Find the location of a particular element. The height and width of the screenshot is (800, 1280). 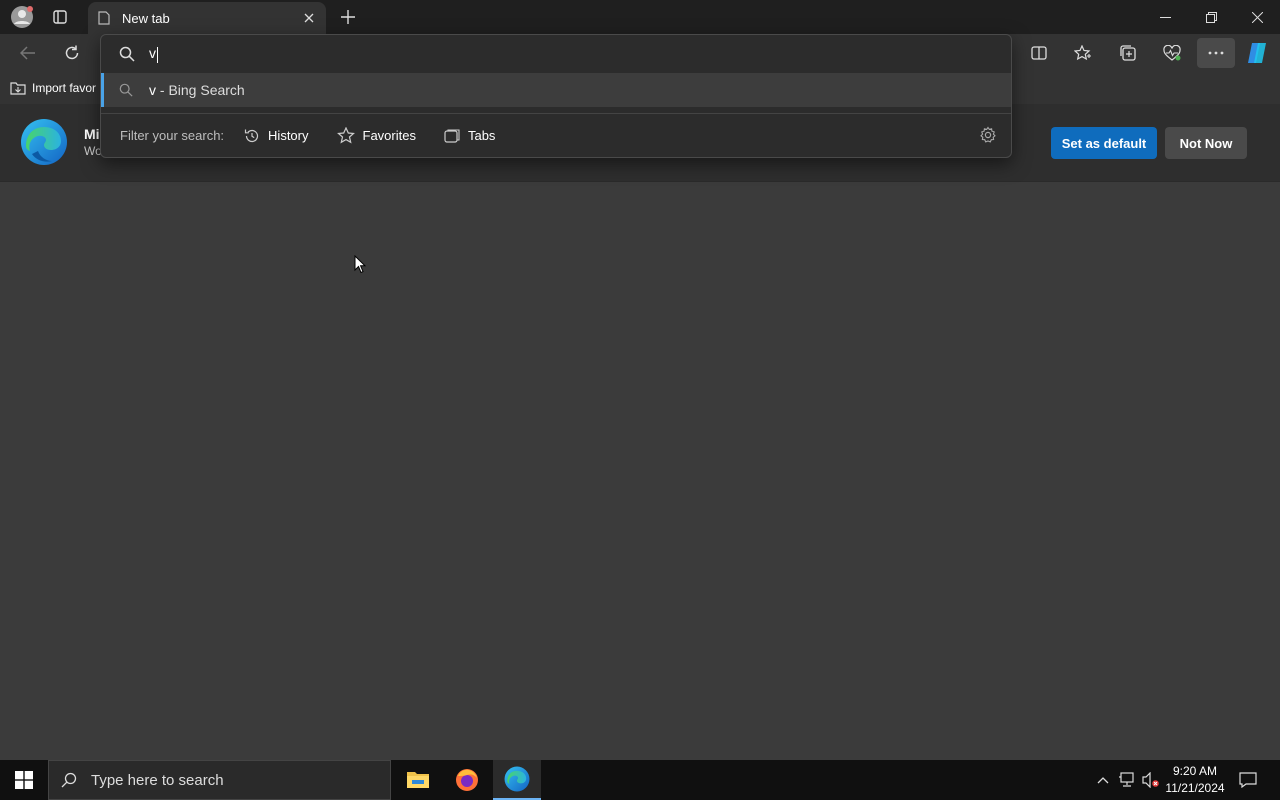

profile-avatar is located at coordinates (22, 17).